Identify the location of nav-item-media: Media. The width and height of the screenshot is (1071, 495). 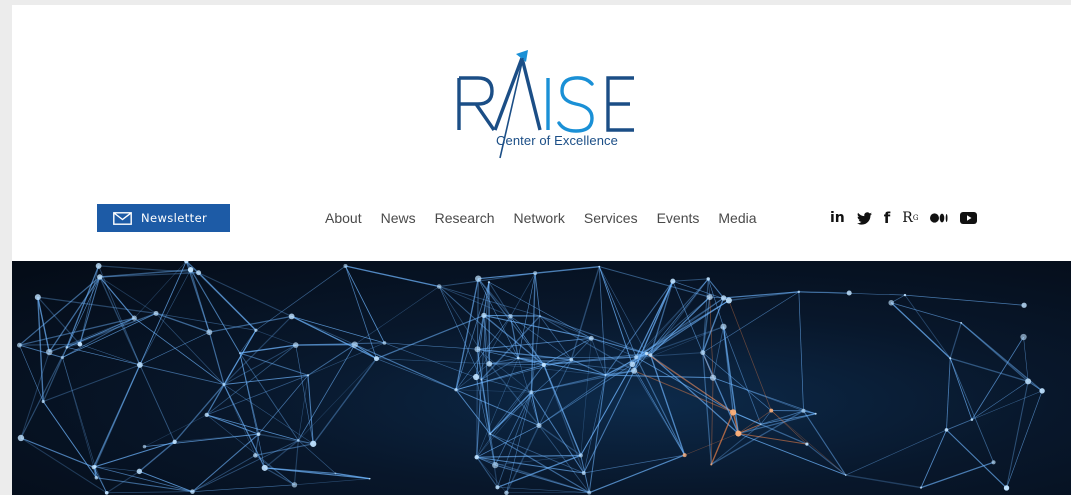
(737, 218).